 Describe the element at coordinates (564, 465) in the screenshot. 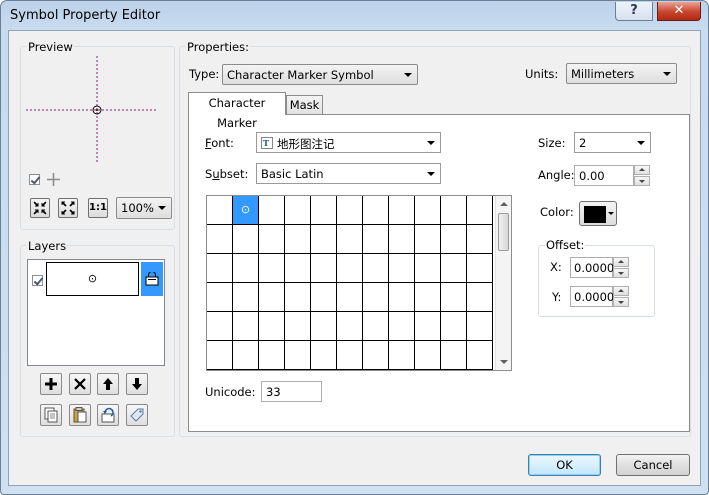

I see `ok-button: OK` at that location.